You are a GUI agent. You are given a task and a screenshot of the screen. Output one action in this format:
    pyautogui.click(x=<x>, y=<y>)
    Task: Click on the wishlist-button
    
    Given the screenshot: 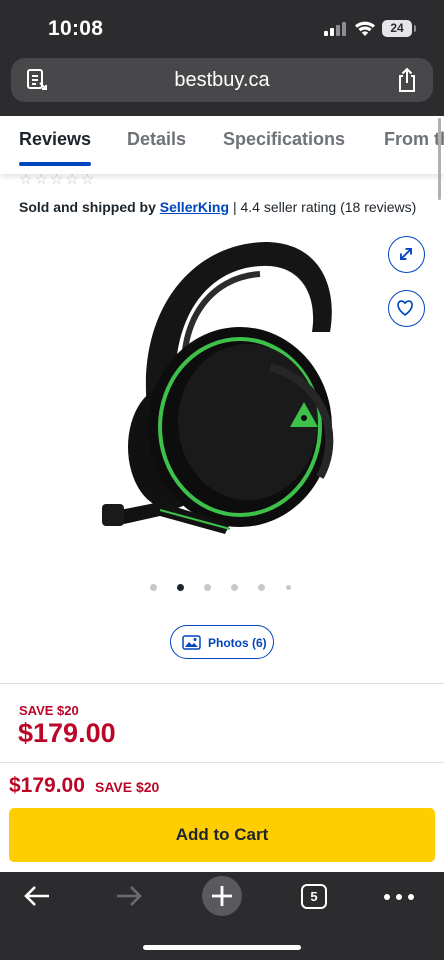 What is the action you would take?
    pyautogui.click(x=406, y=308)
    